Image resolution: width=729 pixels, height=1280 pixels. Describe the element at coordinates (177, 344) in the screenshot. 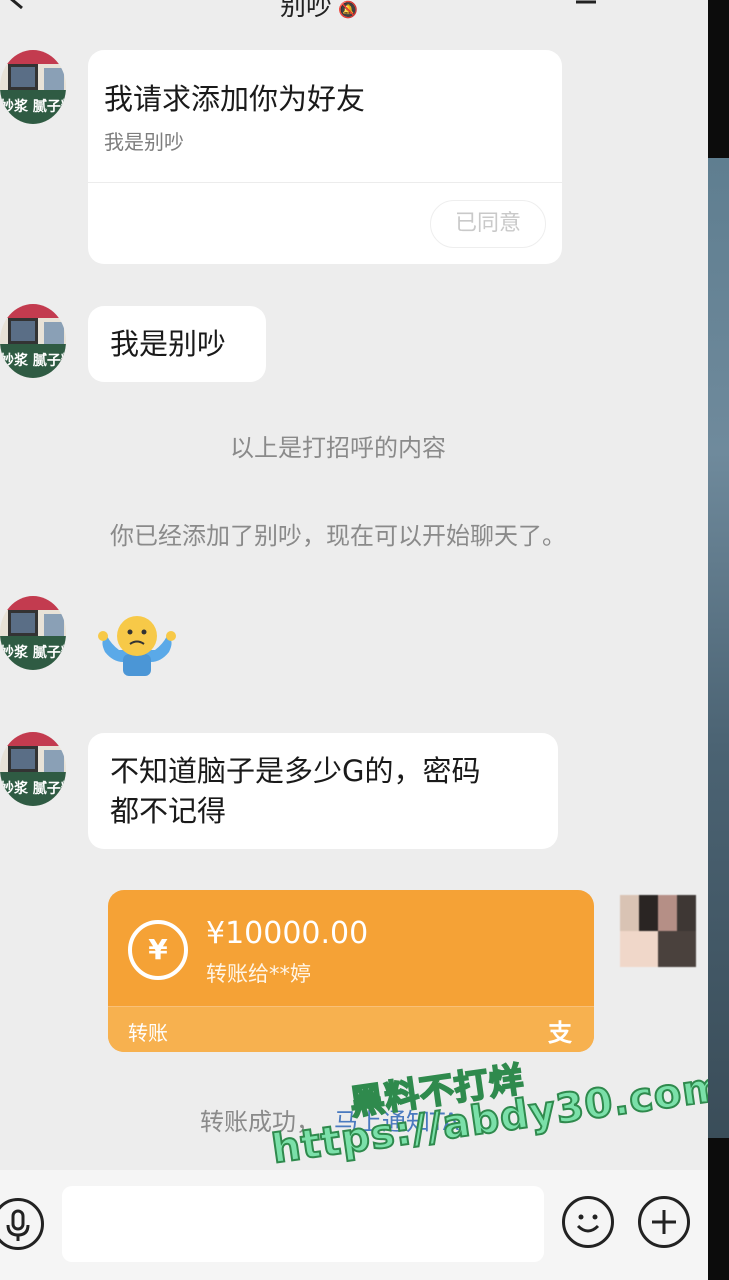

I see `message-bubble: 我是别吵` at that location.